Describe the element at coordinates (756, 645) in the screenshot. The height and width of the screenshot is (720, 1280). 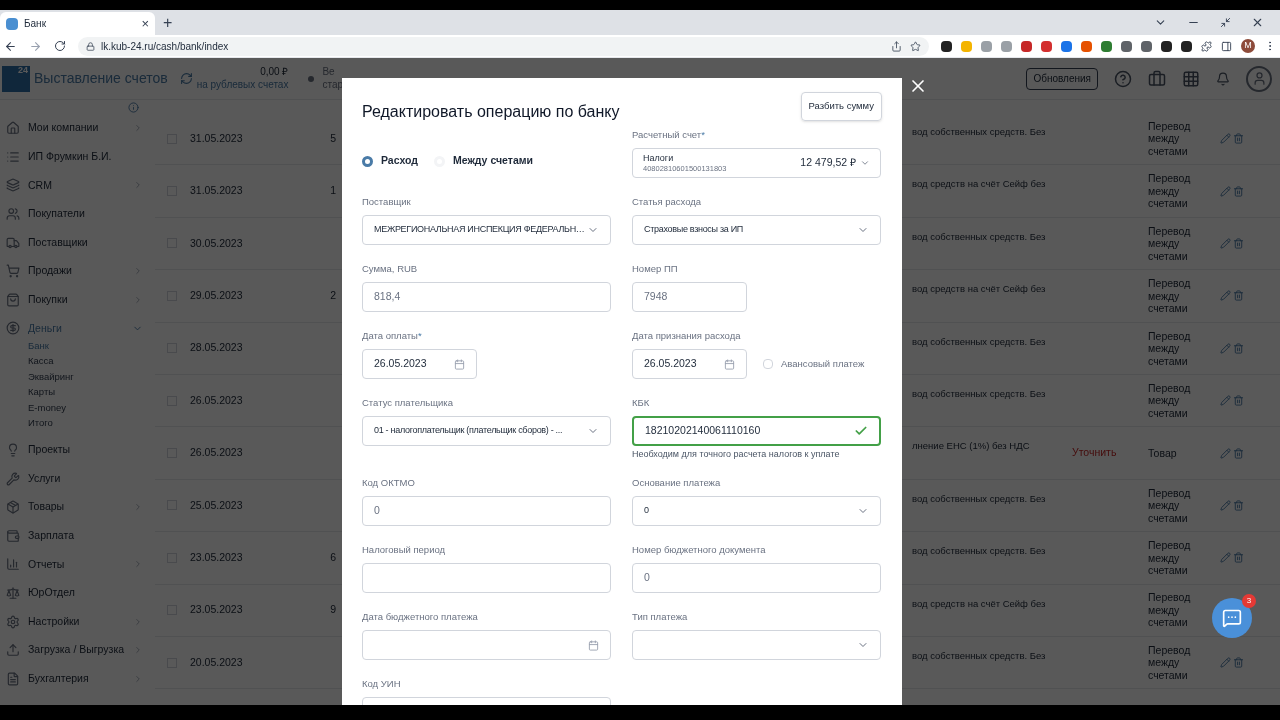
I see `select-field` at that location.